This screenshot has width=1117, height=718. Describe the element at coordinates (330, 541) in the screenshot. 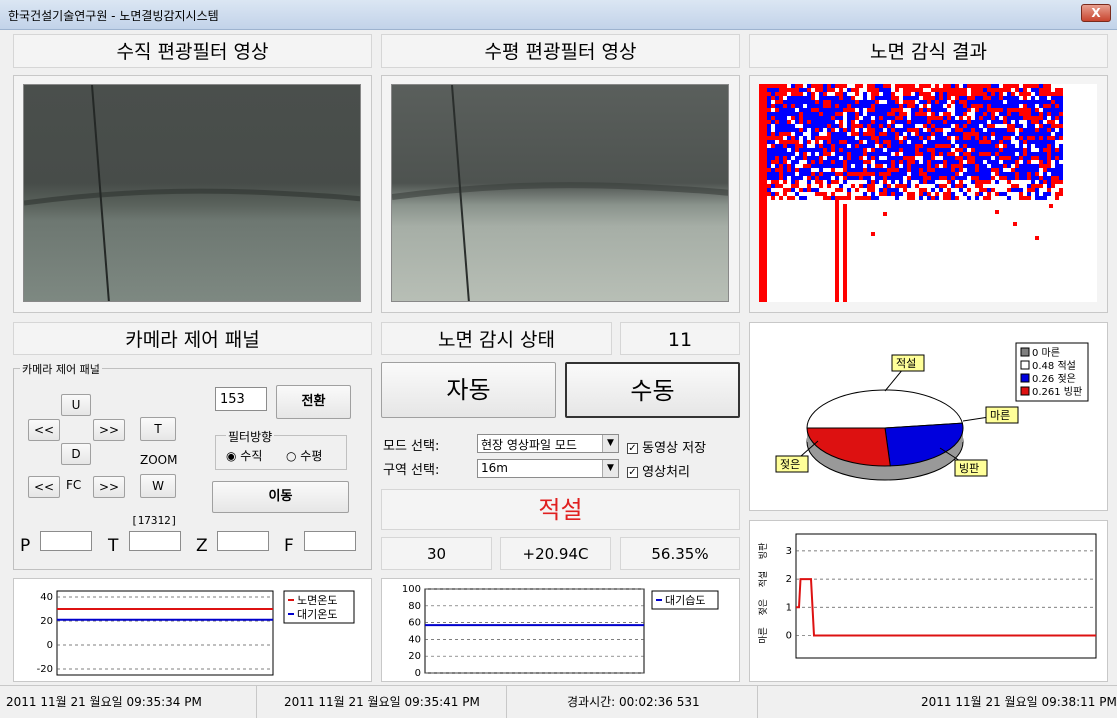

I see `focus-input` at that location.